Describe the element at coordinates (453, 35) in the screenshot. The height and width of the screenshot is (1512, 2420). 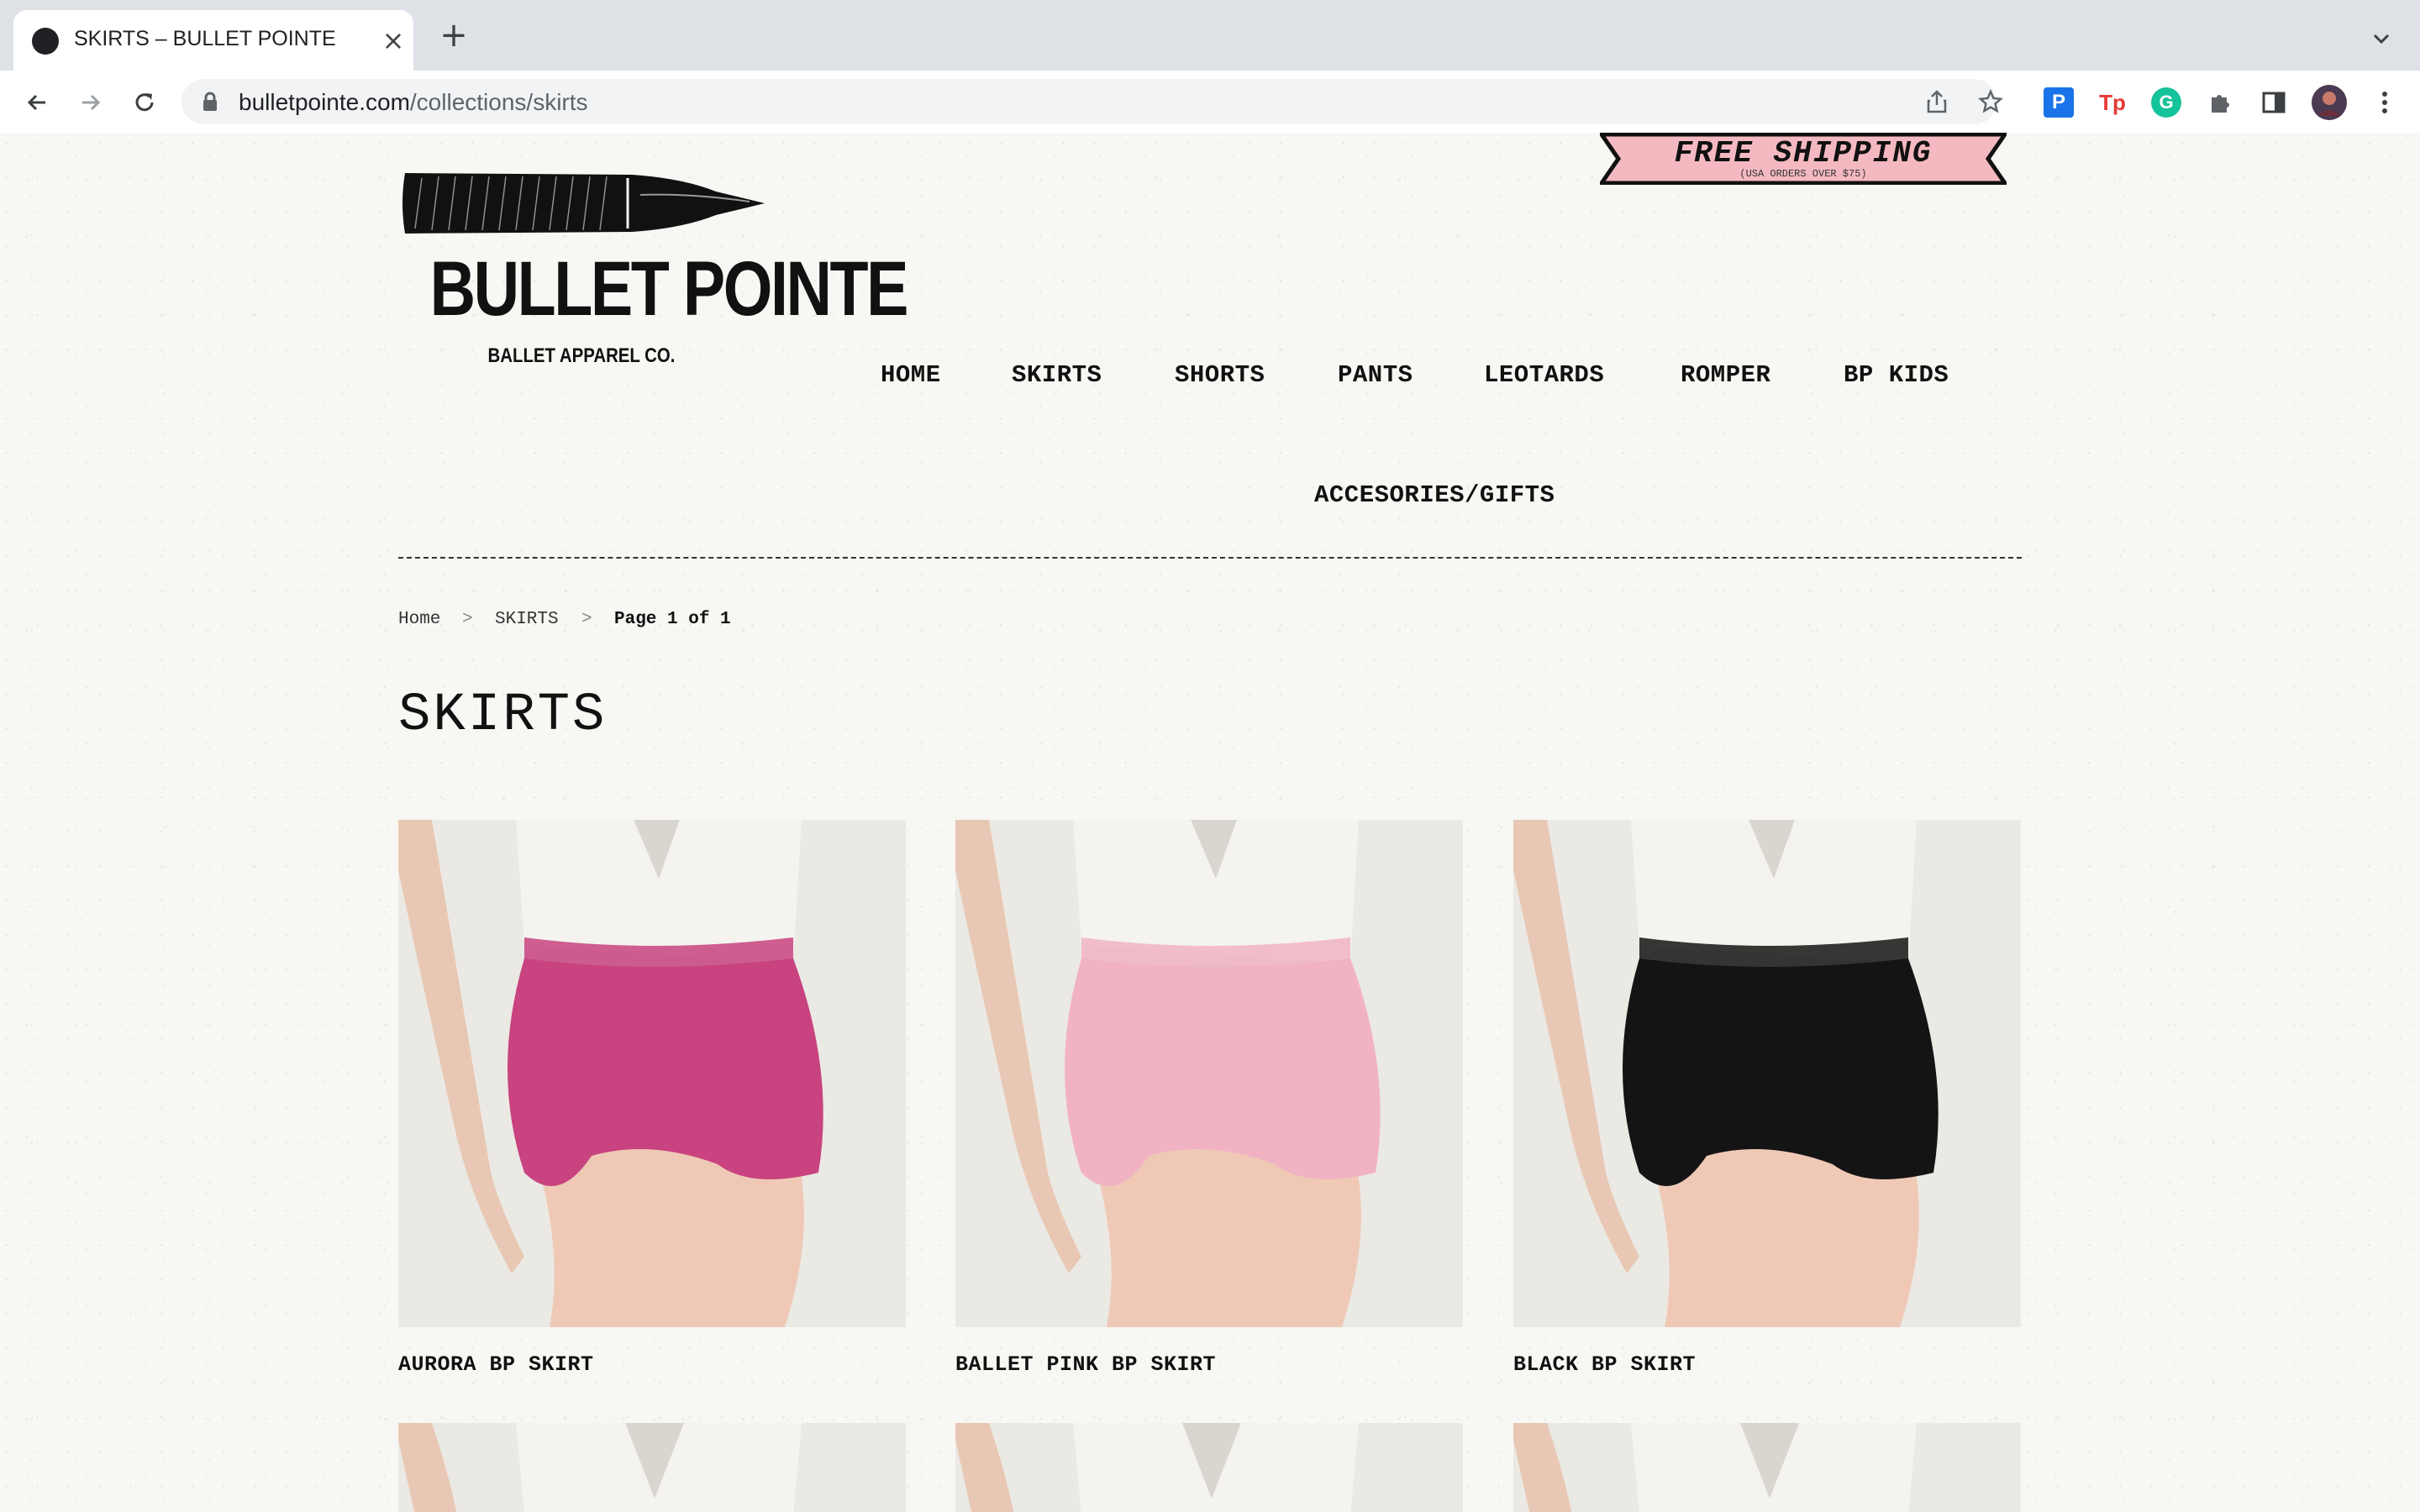
I see `new-tab-button: +` at that location.